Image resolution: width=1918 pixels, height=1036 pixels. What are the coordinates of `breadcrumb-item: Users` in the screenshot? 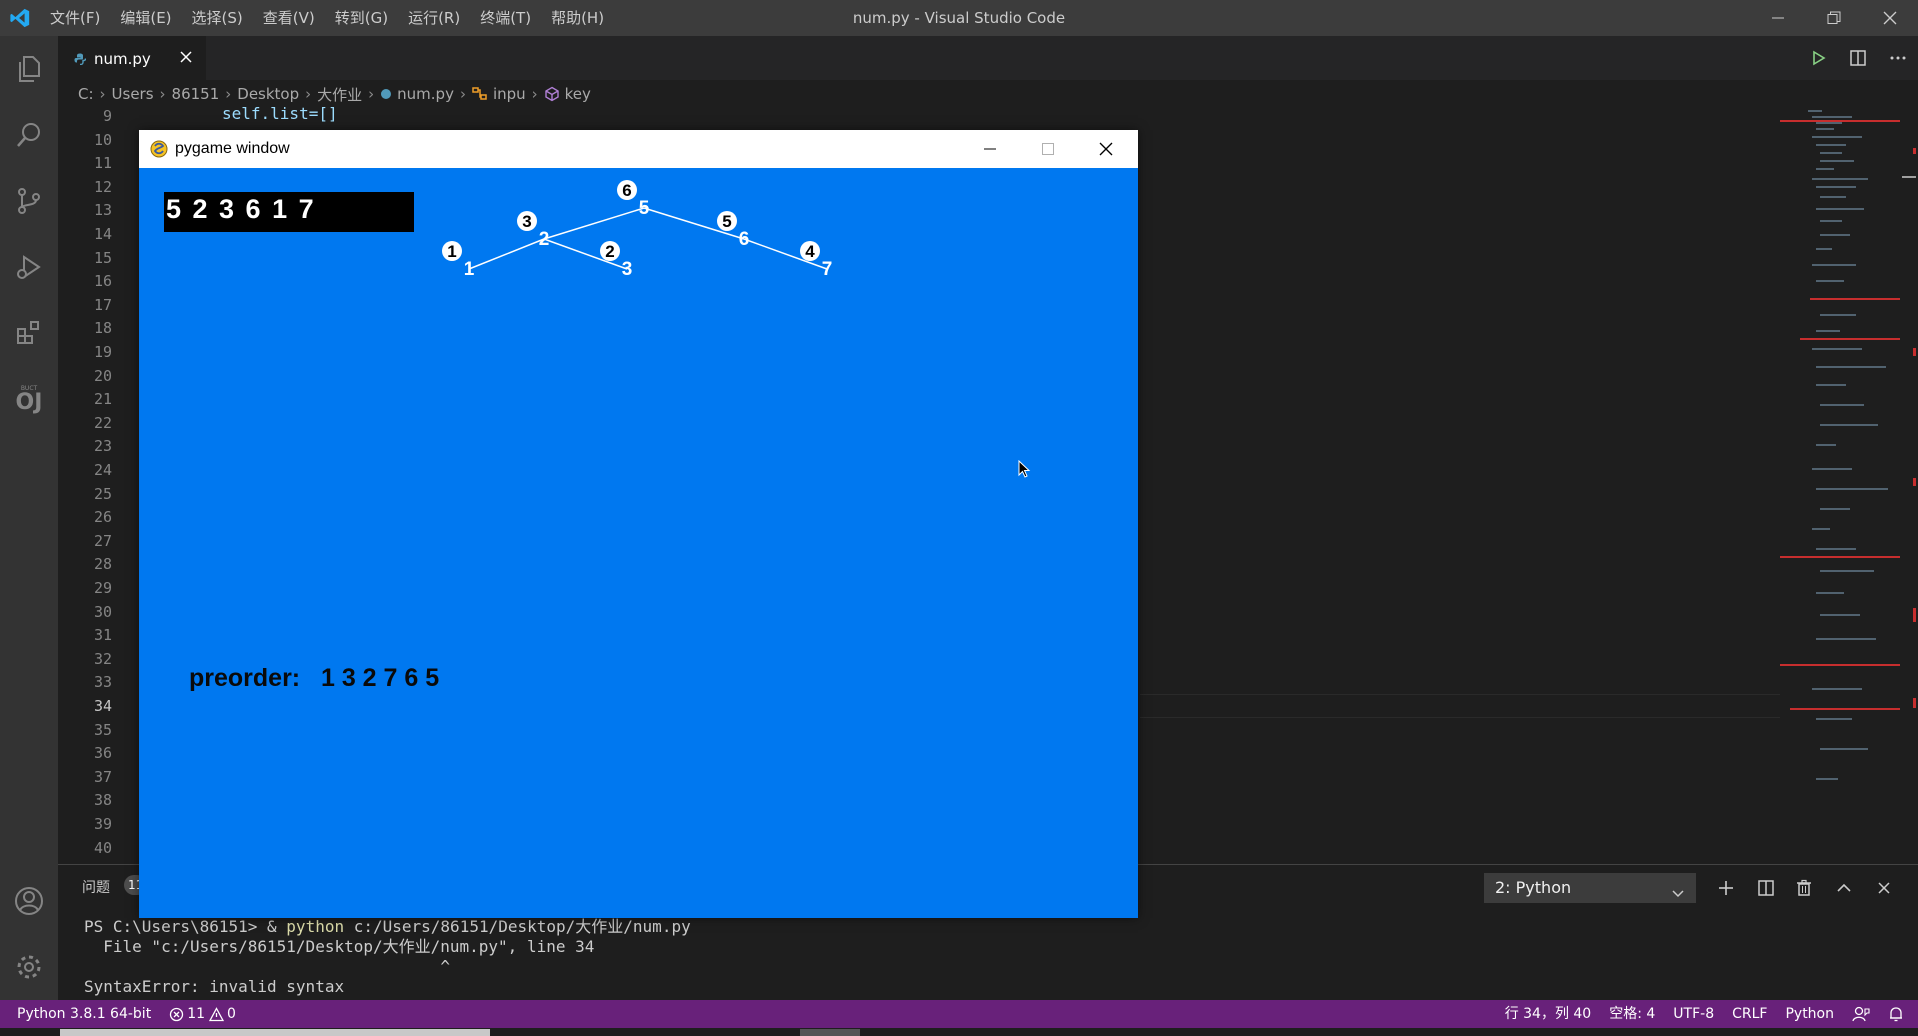 It's located at (133, 94).